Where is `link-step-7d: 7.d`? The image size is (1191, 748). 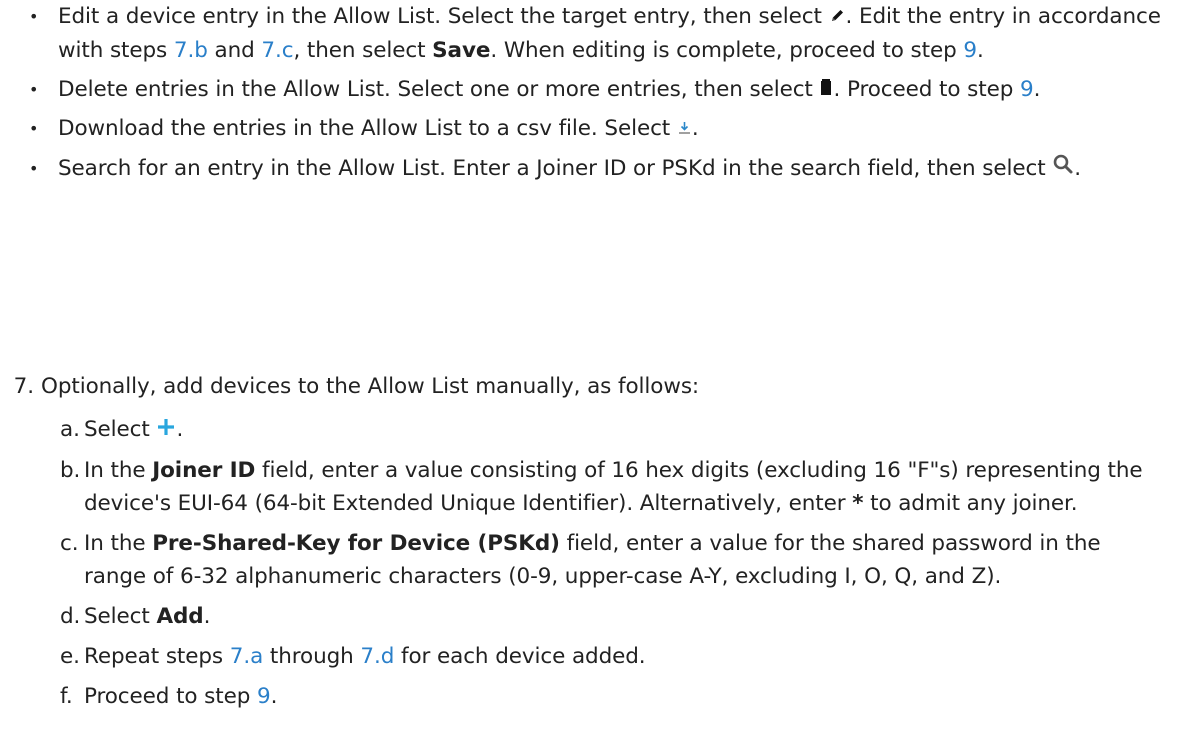 link-step-7d: 7.d is located at coordinates (377, 656).